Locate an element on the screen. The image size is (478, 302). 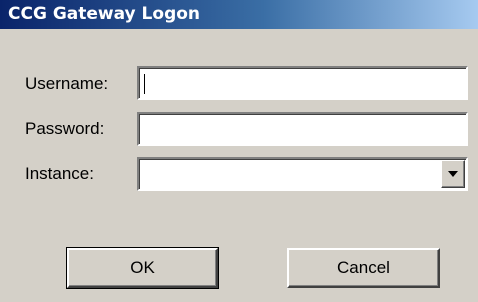
window-title: CCG Gateway Logon is located at coordinates (104, 14).